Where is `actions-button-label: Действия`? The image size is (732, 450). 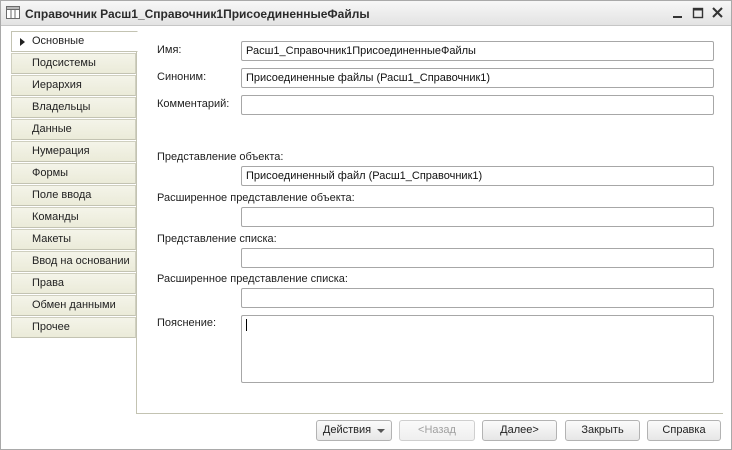 actions-button-label: Действия is located at coordinates (347, 430).